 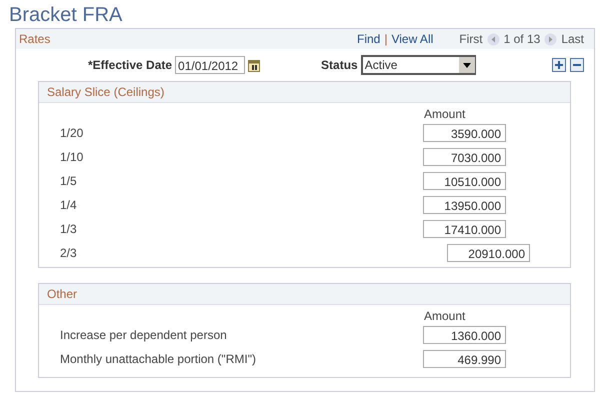 What do you see at coordinates (464, 359) in the screenshot?
I see `amount-field: 469.990` at bounding box center [464, 359].